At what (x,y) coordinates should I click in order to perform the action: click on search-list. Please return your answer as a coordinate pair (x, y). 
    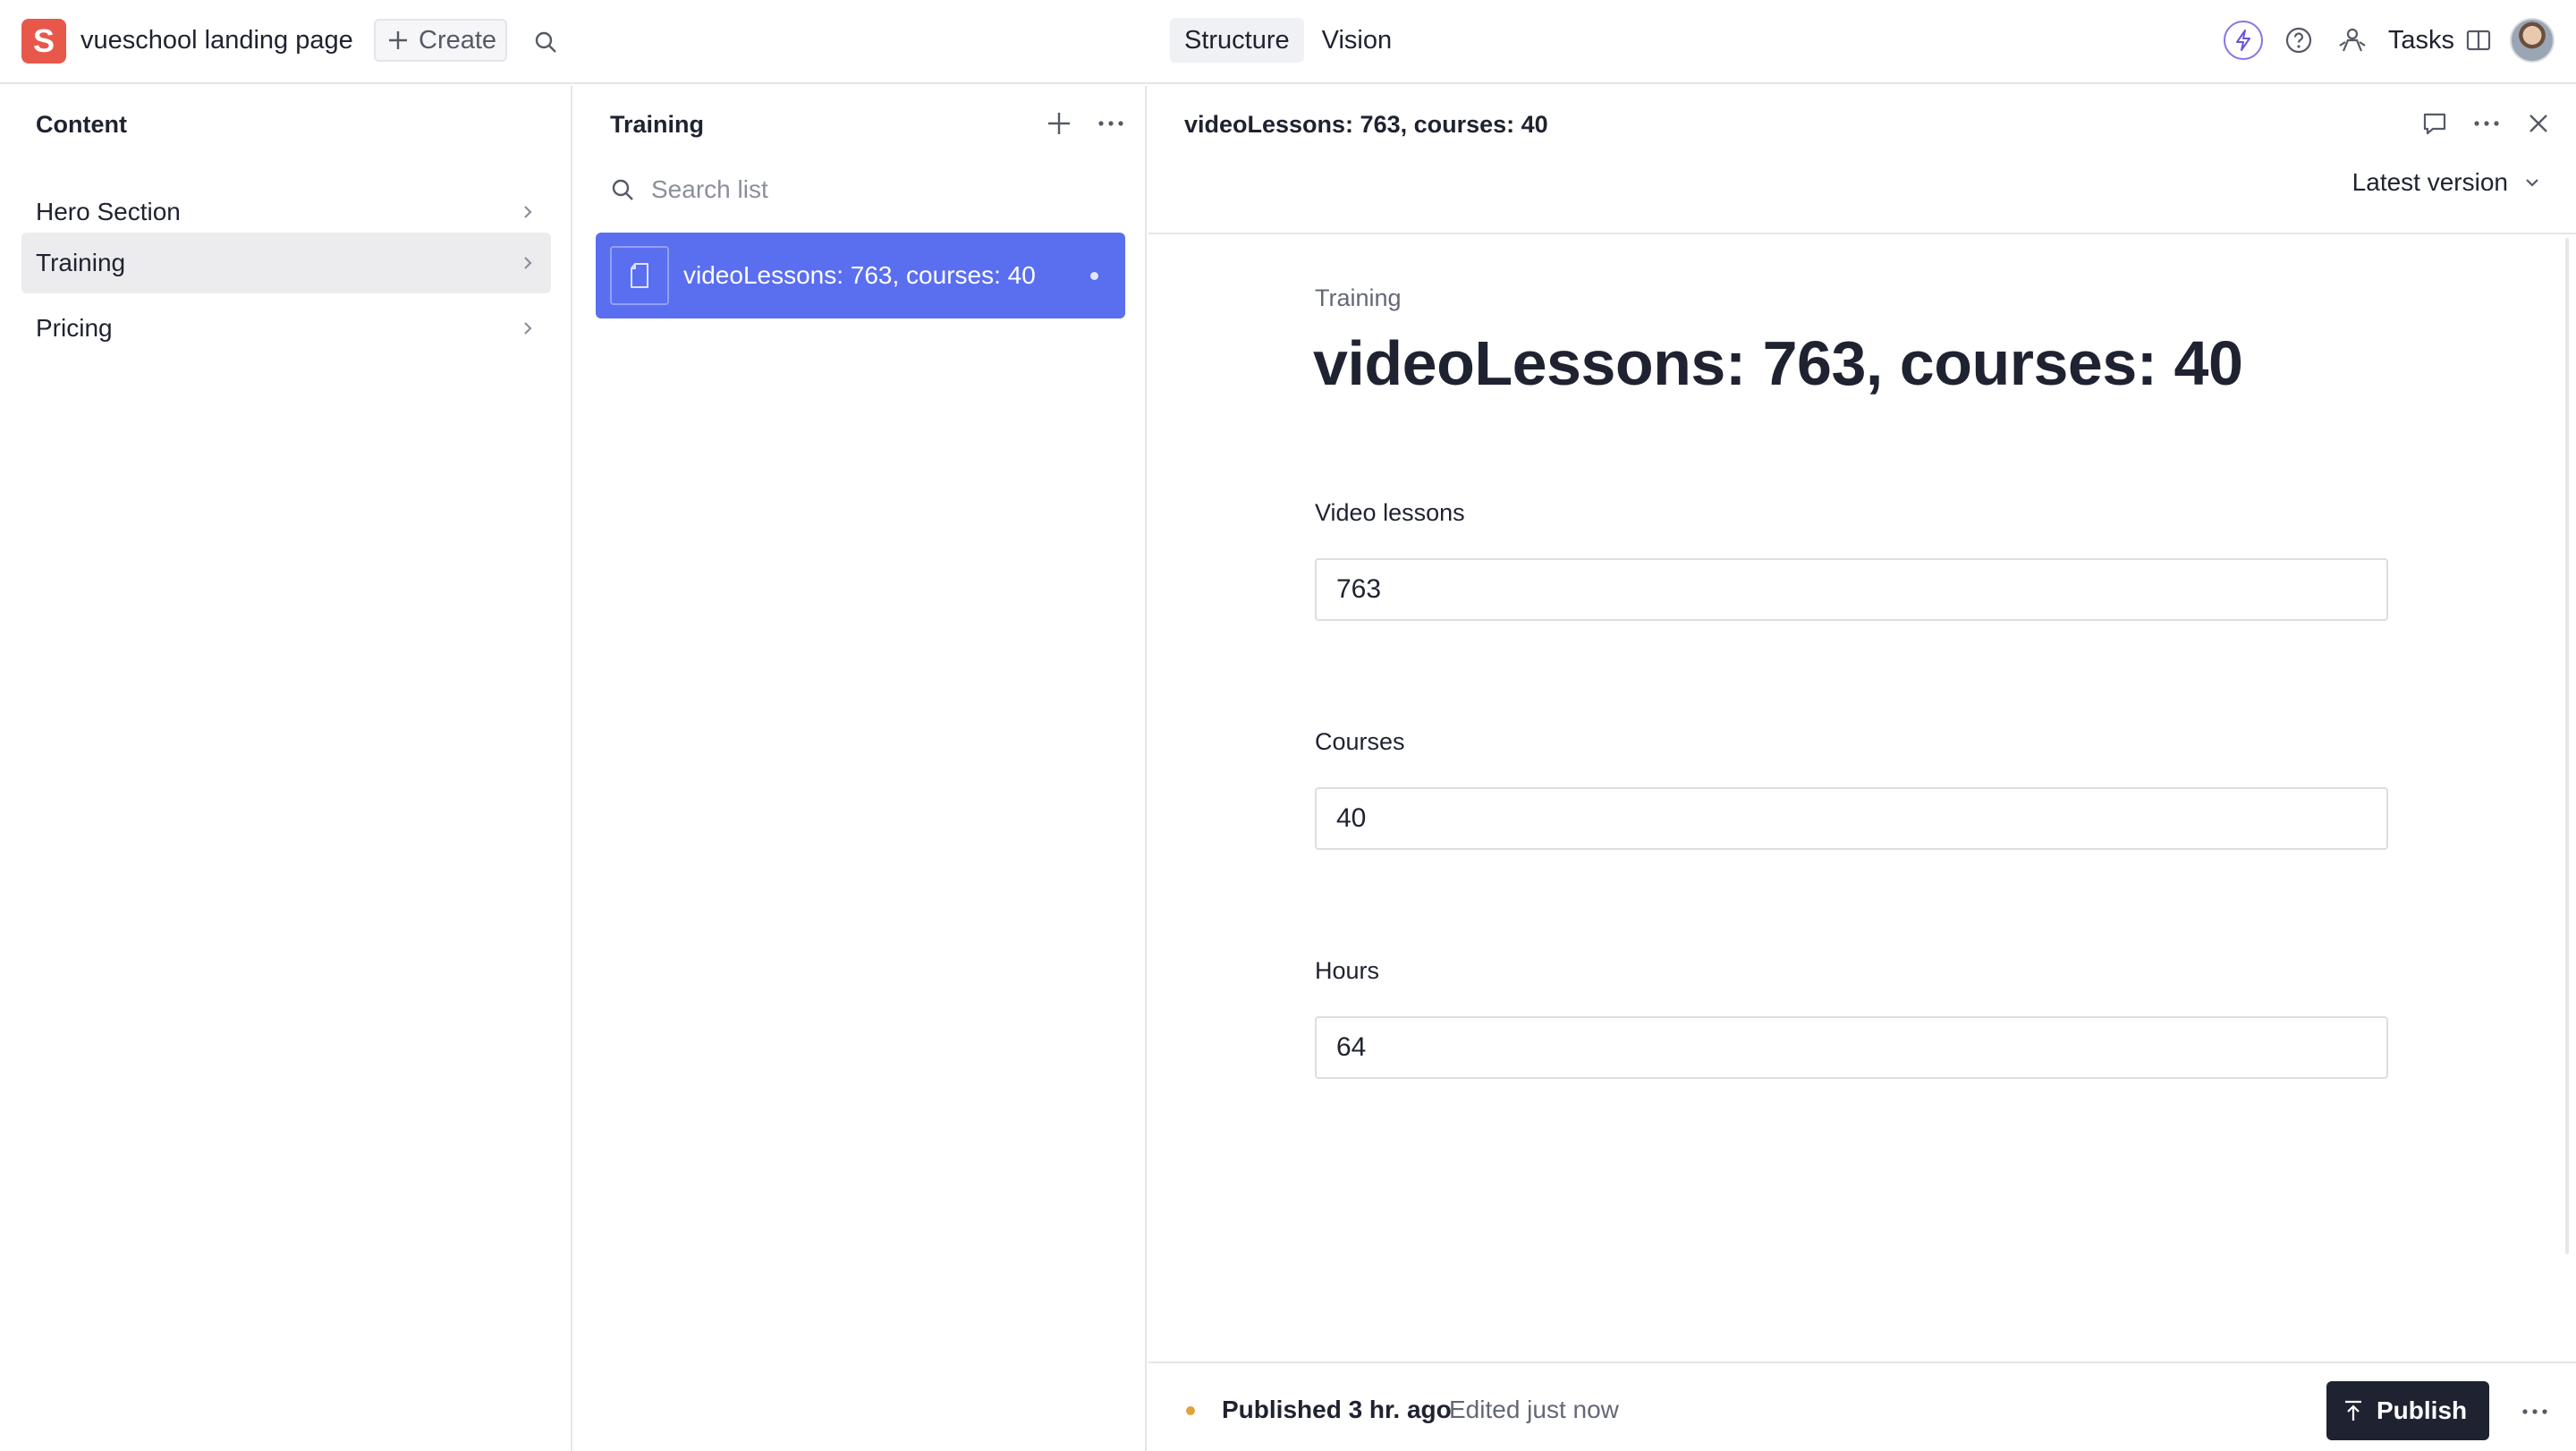
    Looking at the image, I should click on (860, 189).